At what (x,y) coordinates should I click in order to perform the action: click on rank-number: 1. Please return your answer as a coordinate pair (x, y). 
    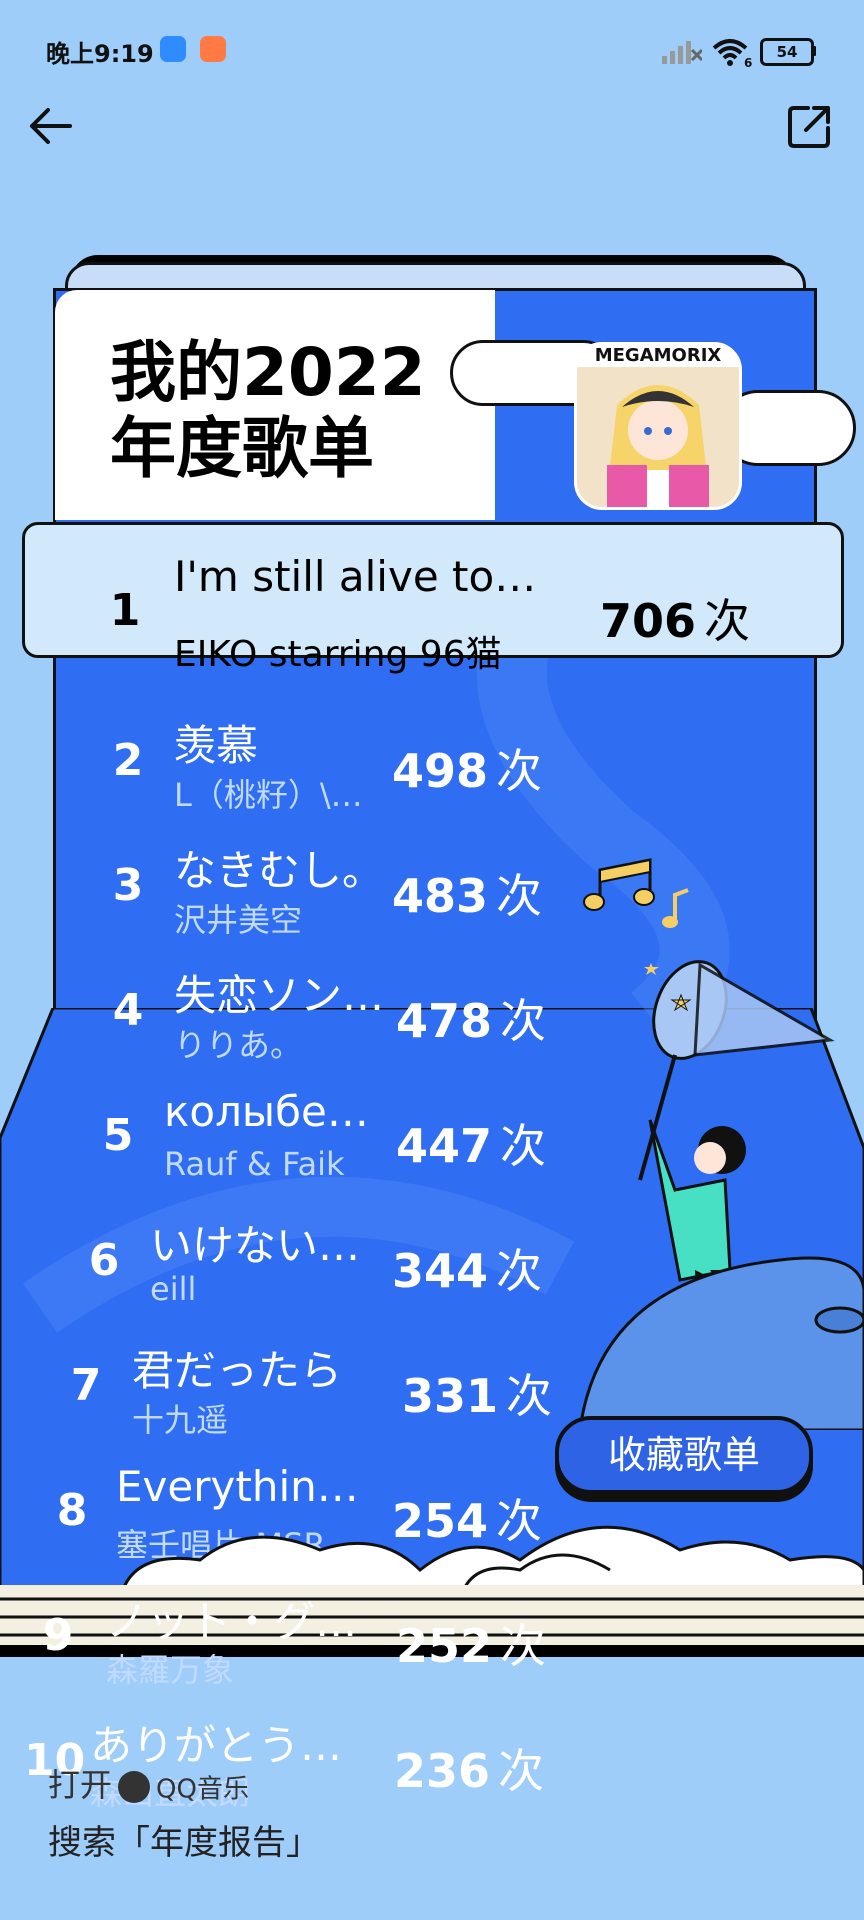
    Looking at the image, I should click on (125, 610).